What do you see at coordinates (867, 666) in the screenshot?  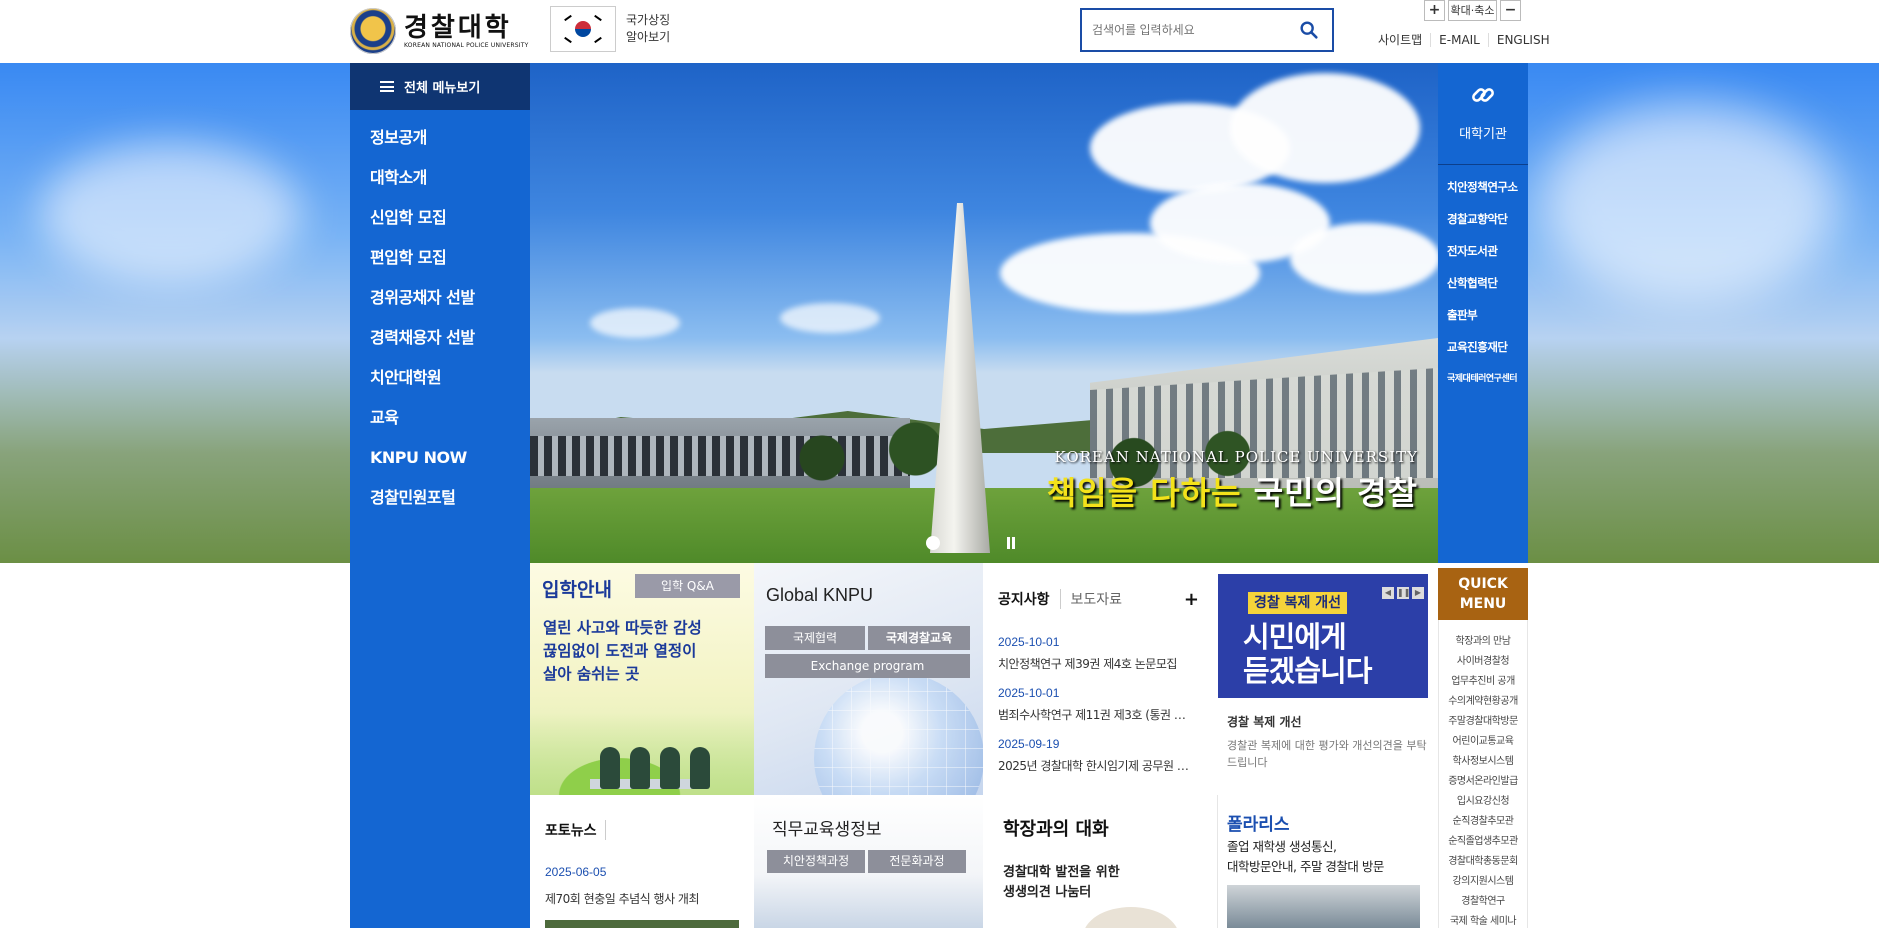 I see `exchange-program-button: Exchange program` at bounding box center [867, 666].